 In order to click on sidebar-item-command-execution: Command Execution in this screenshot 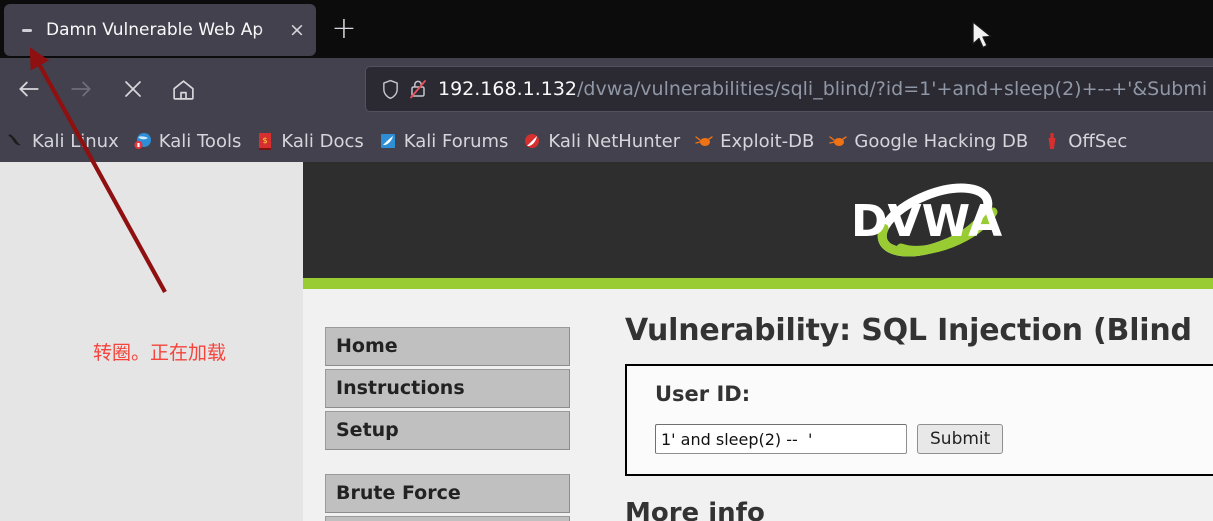, I will do `click(447, 518)`.